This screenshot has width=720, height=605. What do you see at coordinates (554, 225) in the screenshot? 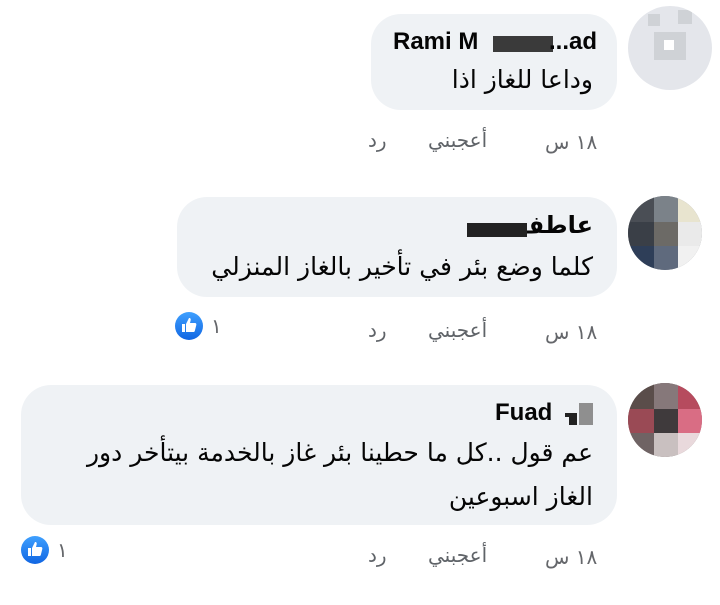
I see `comment-author: عاطف` at bounding box center [554, 225].